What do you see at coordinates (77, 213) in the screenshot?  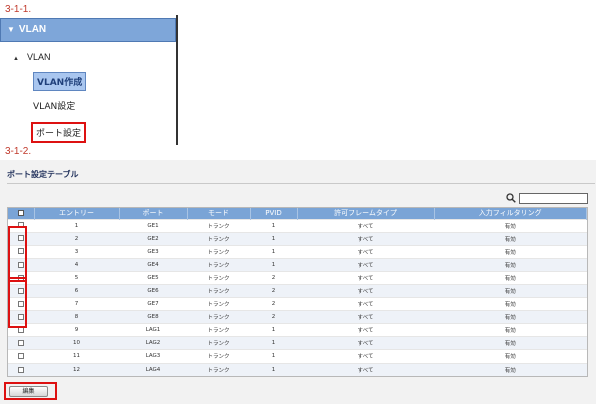 I see `column-header-entry: エントリー` at bounding box center [77, 213].